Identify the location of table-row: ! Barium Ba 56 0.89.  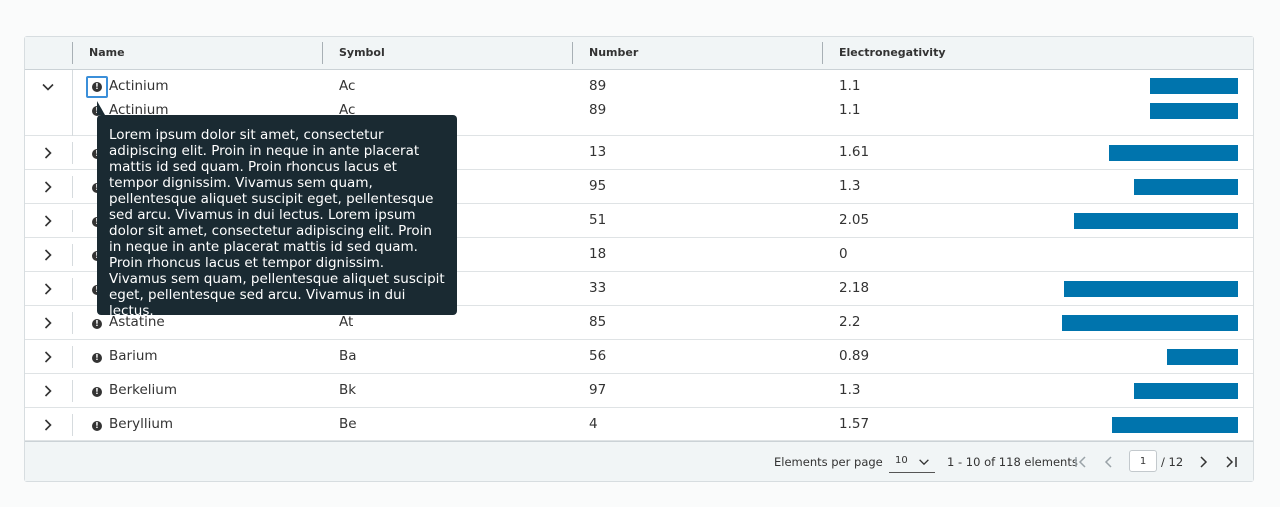
(639, 357).